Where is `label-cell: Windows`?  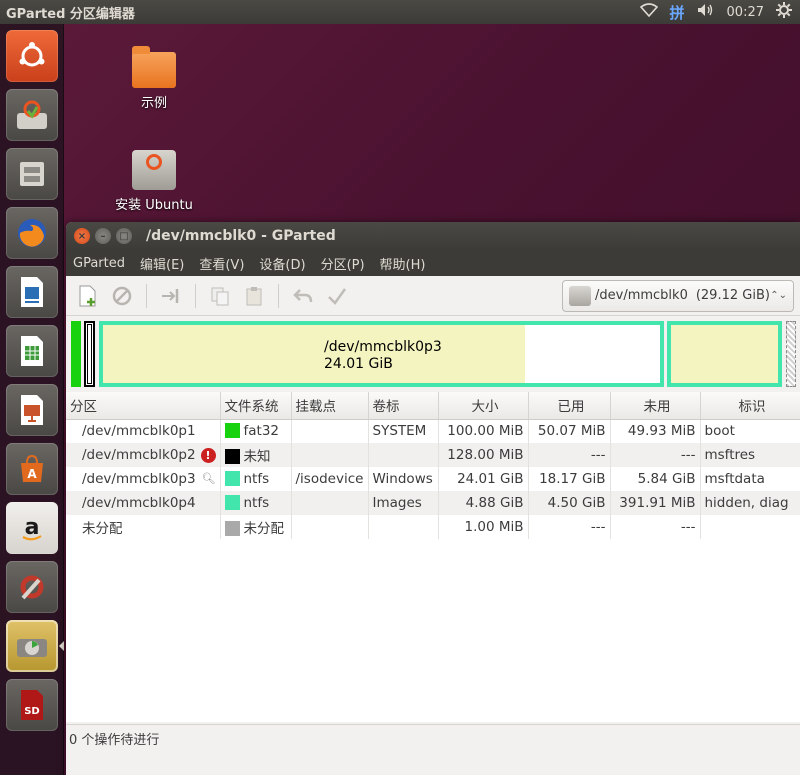 label-cell: Windows is located at coordinates (403, 479).